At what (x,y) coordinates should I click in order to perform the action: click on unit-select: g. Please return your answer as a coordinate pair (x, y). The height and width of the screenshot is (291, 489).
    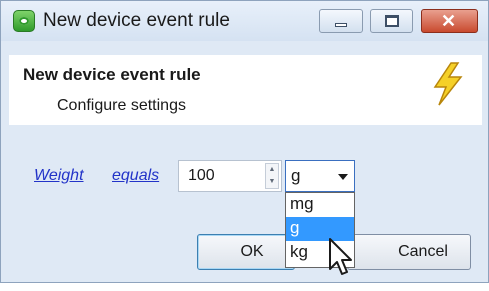
    Looking at the image, I should click on (320, 176).